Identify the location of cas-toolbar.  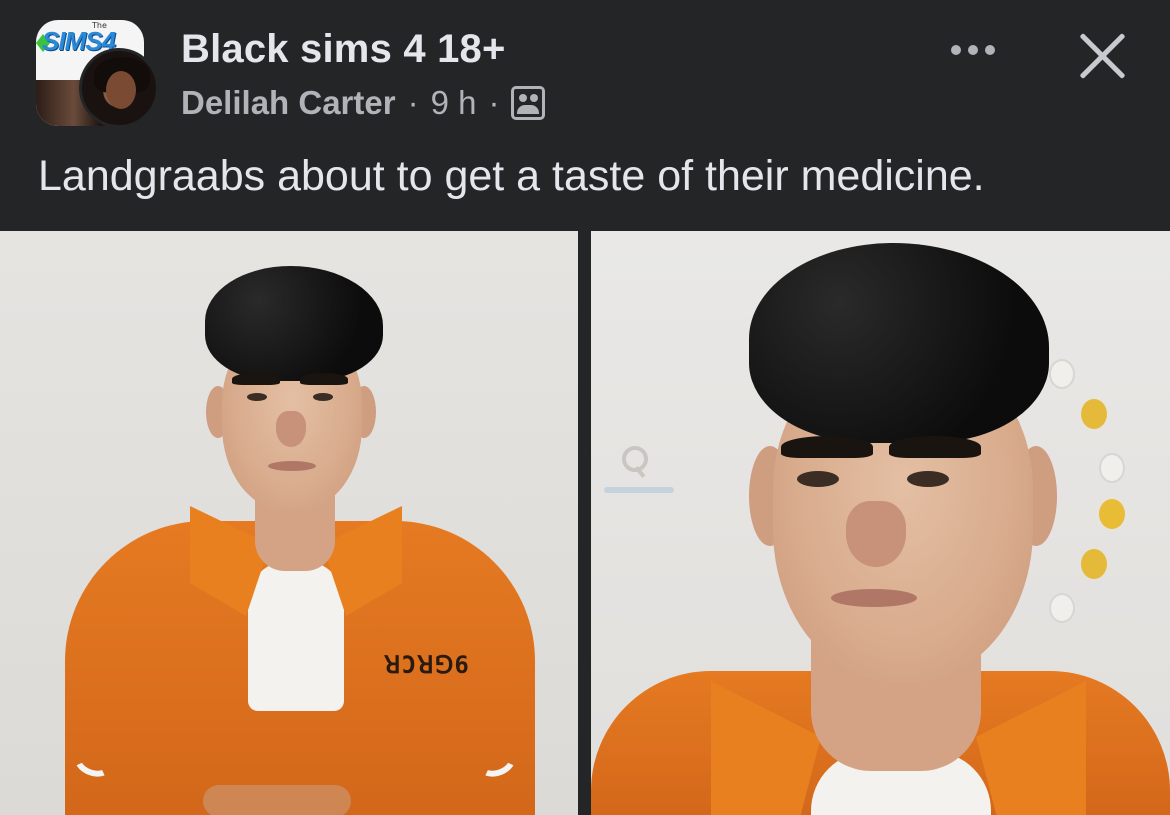
(277, 800).